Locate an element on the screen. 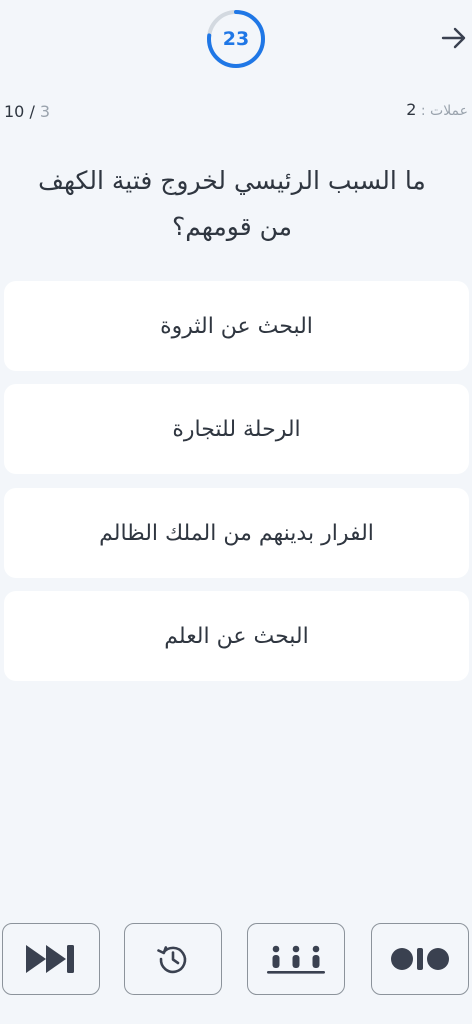 This screenshot has width=472, height=1024. extra-time-button is located at coordinates (173, 959).